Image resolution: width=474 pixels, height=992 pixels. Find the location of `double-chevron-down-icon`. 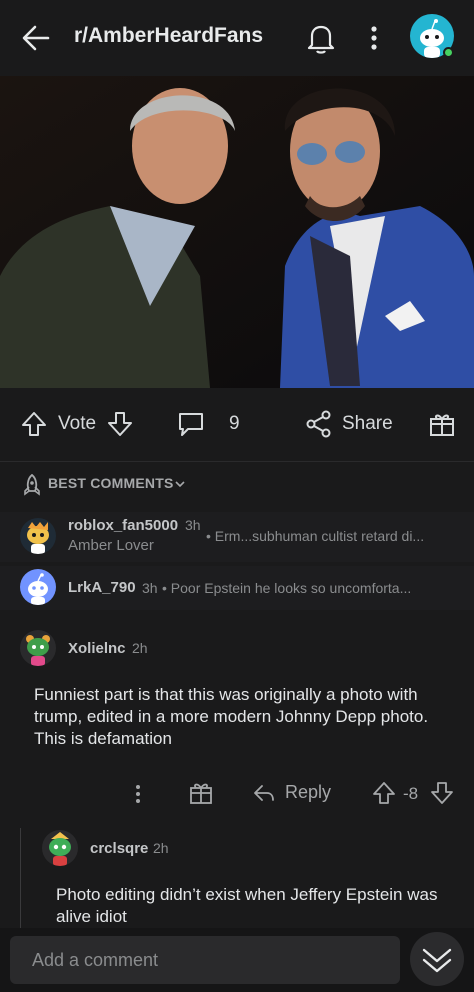

double-chevron-down-icon is located at coordinates (437, 960).